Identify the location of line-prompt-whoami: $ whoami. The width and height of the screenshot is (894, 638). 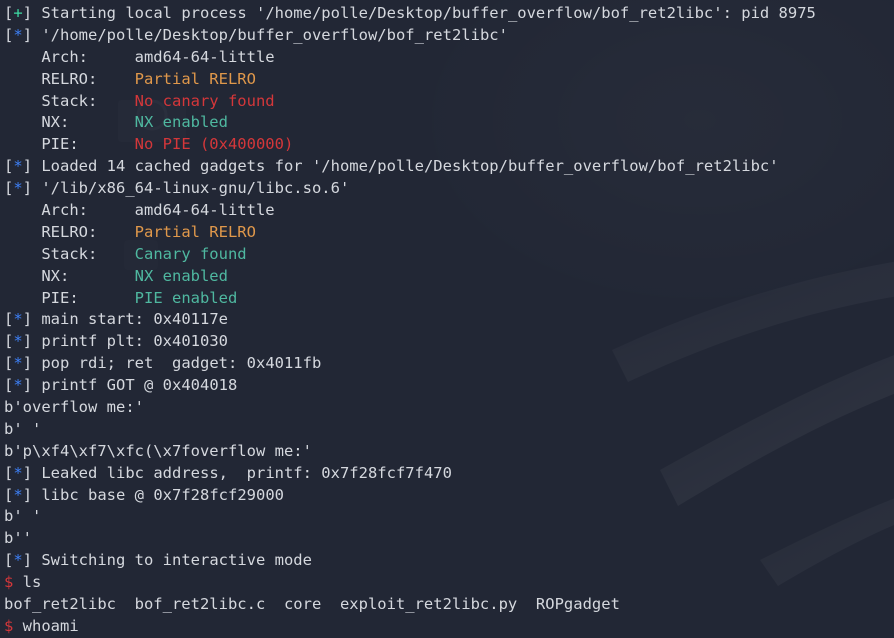
(449, 627).